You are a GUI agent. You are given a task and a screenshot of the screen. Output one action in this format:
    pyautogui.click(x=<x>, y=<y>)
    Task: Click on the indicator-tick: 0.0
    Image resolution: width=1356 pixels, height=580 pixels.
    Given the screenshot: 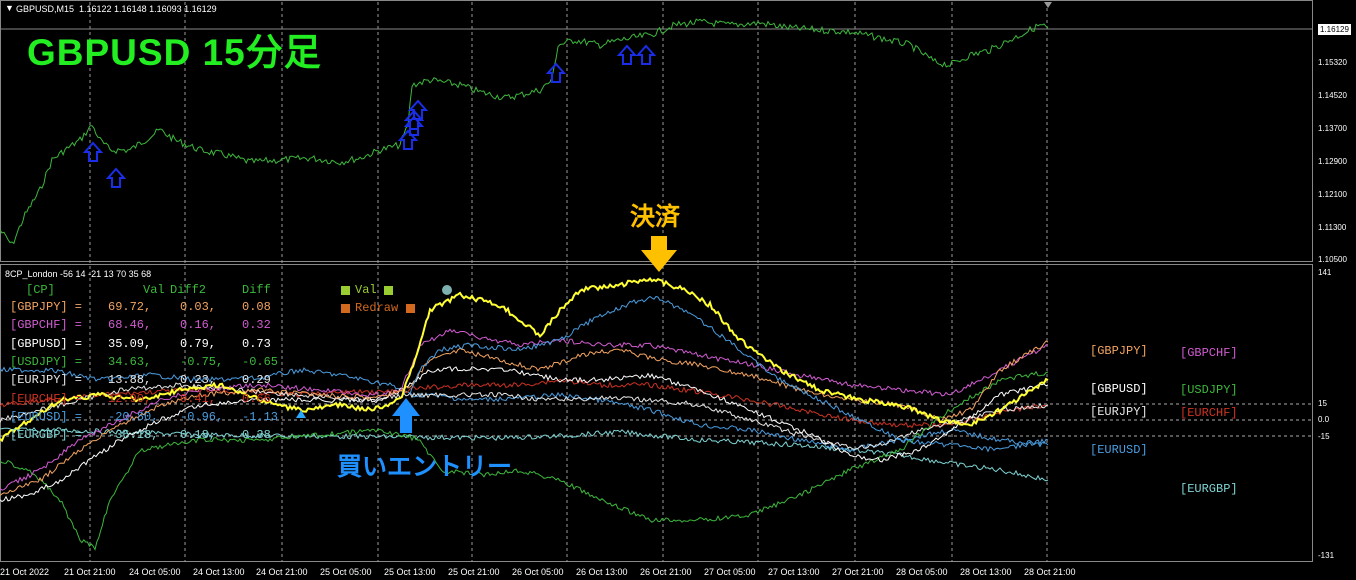 What is the action you would take?
    pyautogui.click(x=1324, y=419)
    